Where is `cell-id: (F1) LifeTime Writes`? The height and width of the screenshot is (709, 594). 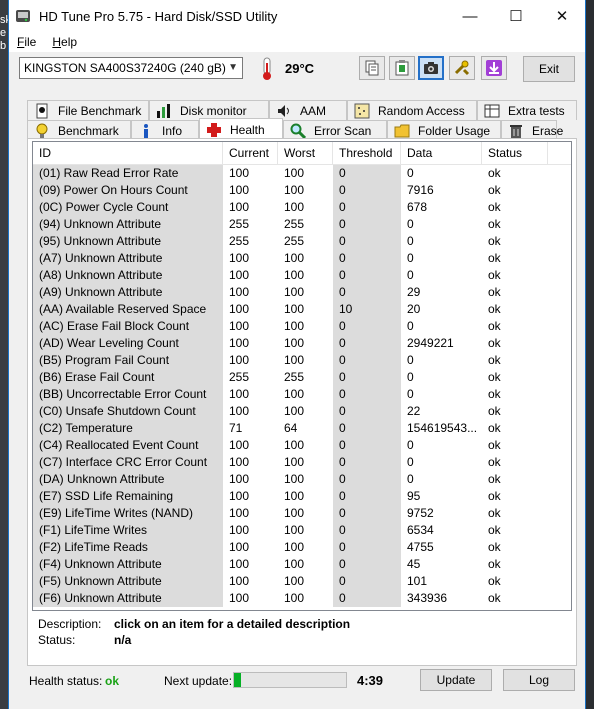
cell-id: (F1) LifeTime Writes is located at coordinates (128, 530).